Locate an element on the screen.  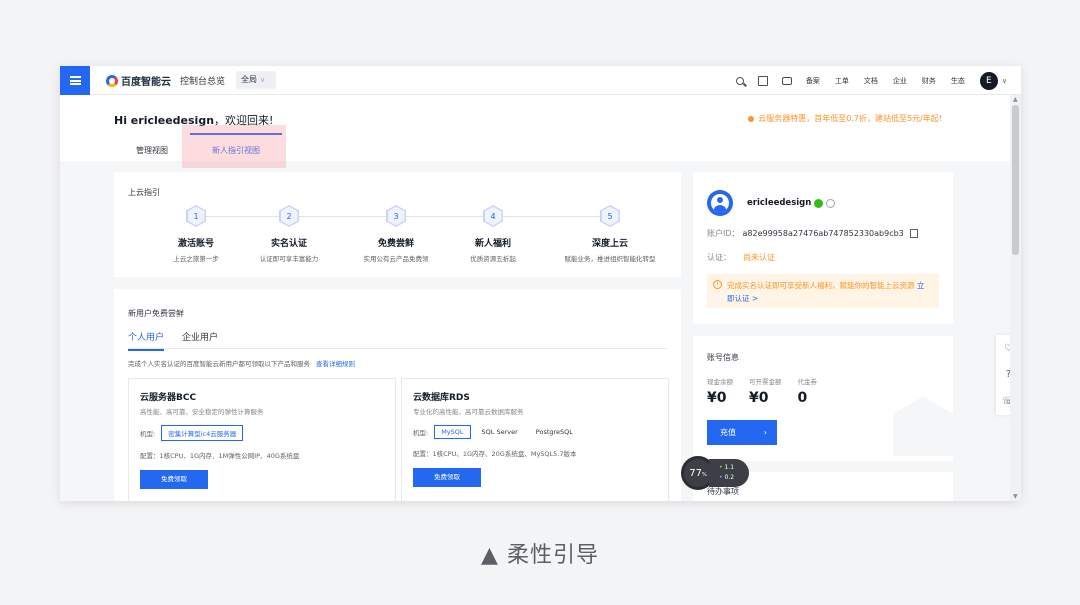
caption: ▲ 柔性引导 is located at coordinates (540, 555).